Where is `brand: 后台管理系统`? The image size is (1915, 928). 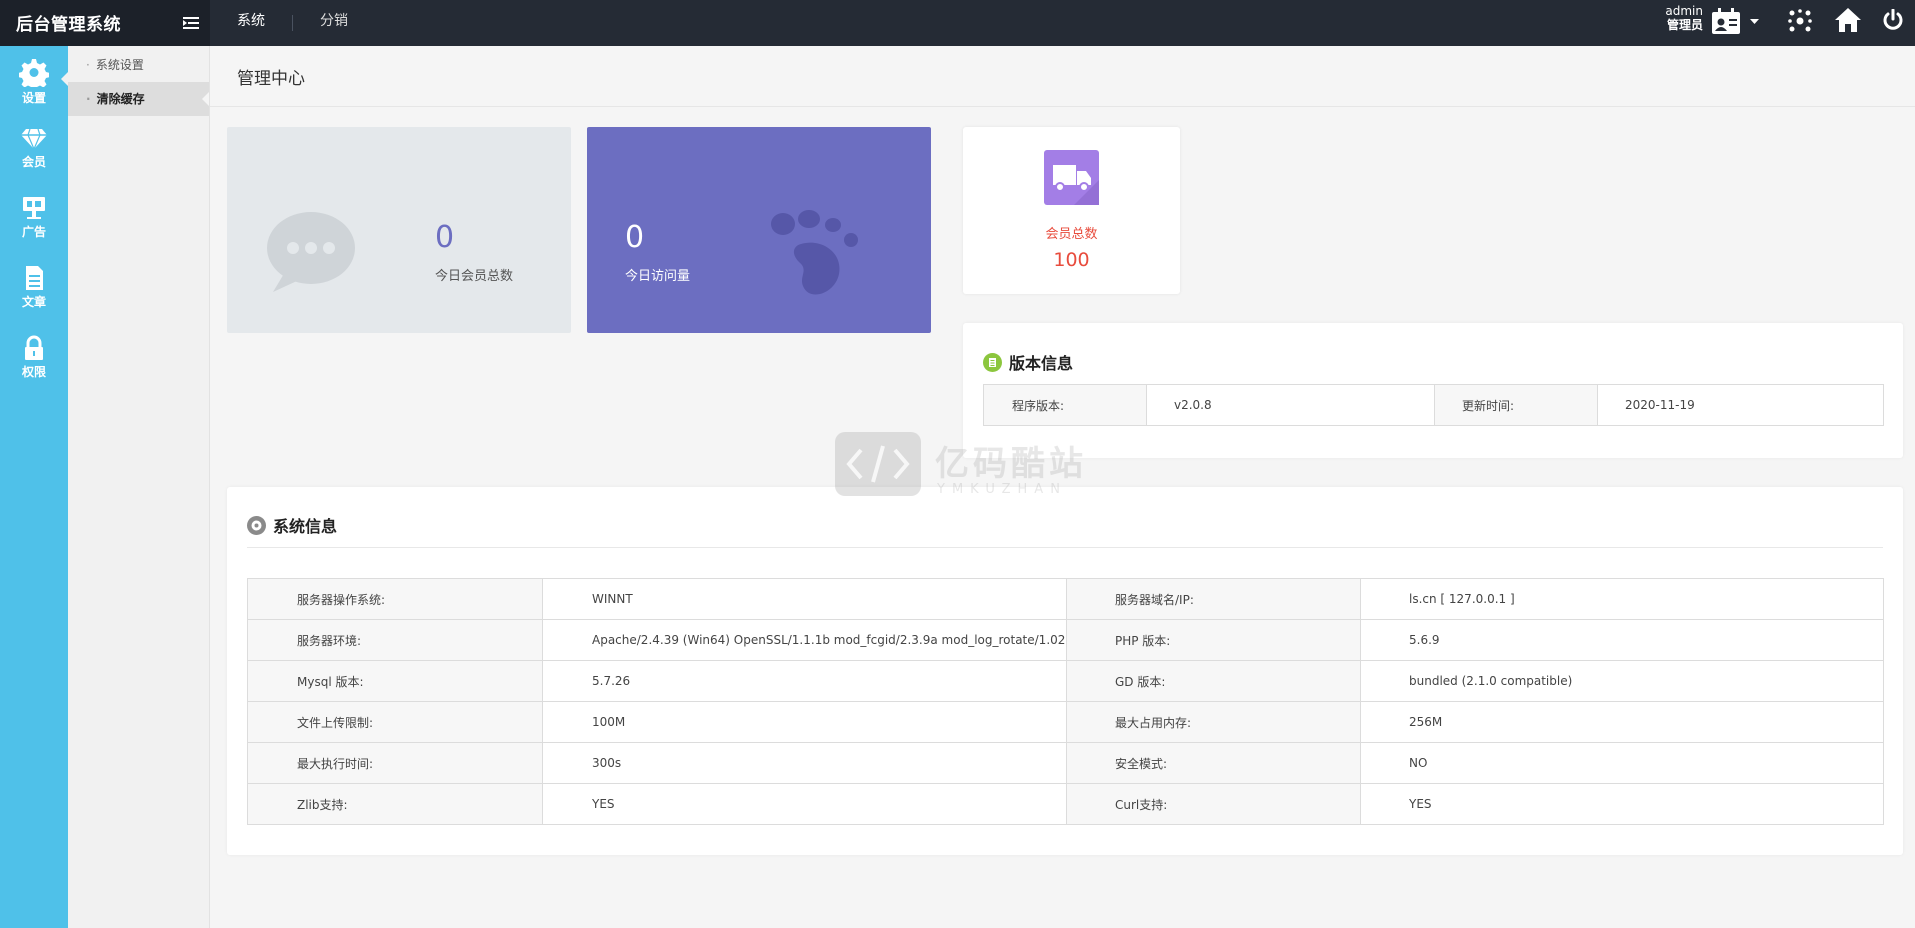
brand: 后台管理系统 is located at coordinates (105, 23).